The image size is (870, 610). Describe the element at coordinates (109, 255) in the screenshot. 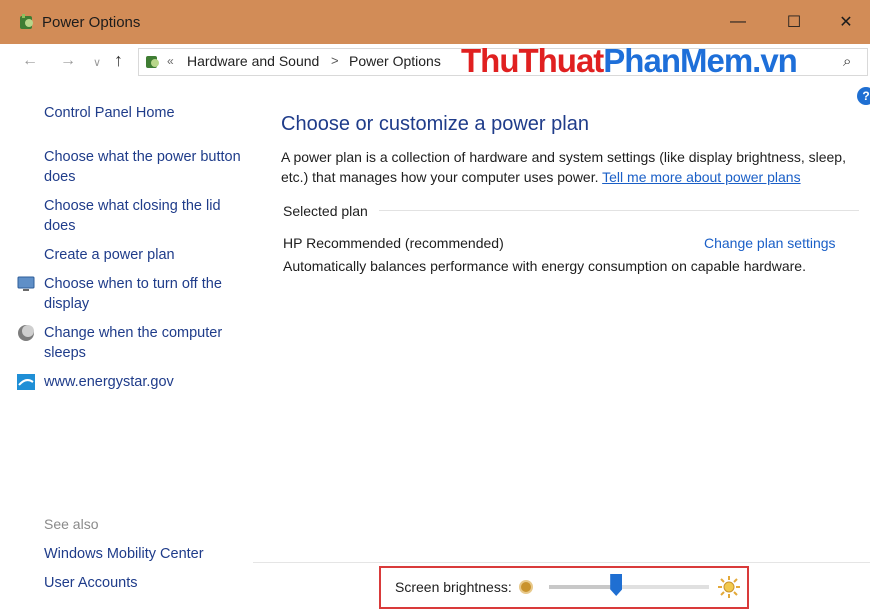

I see `create-power-plan-link: Create a power plan` at that location.